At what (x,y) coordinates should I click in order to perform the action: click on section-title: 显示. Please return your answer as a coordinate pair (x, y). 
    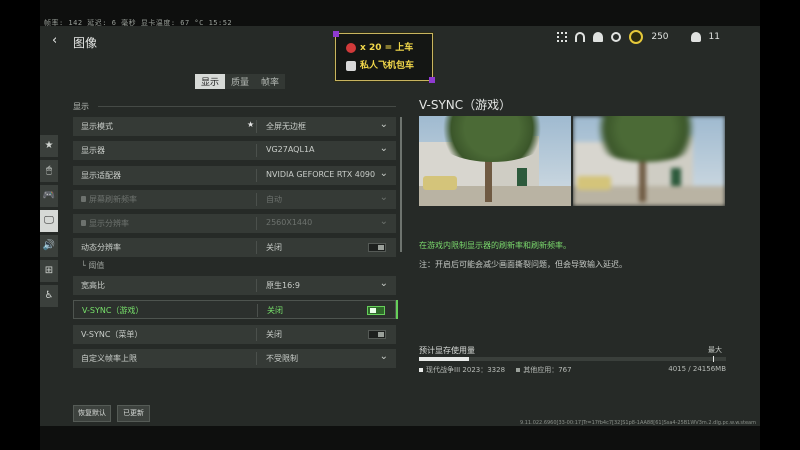
    Looking at the image, I should click on (81, 106).